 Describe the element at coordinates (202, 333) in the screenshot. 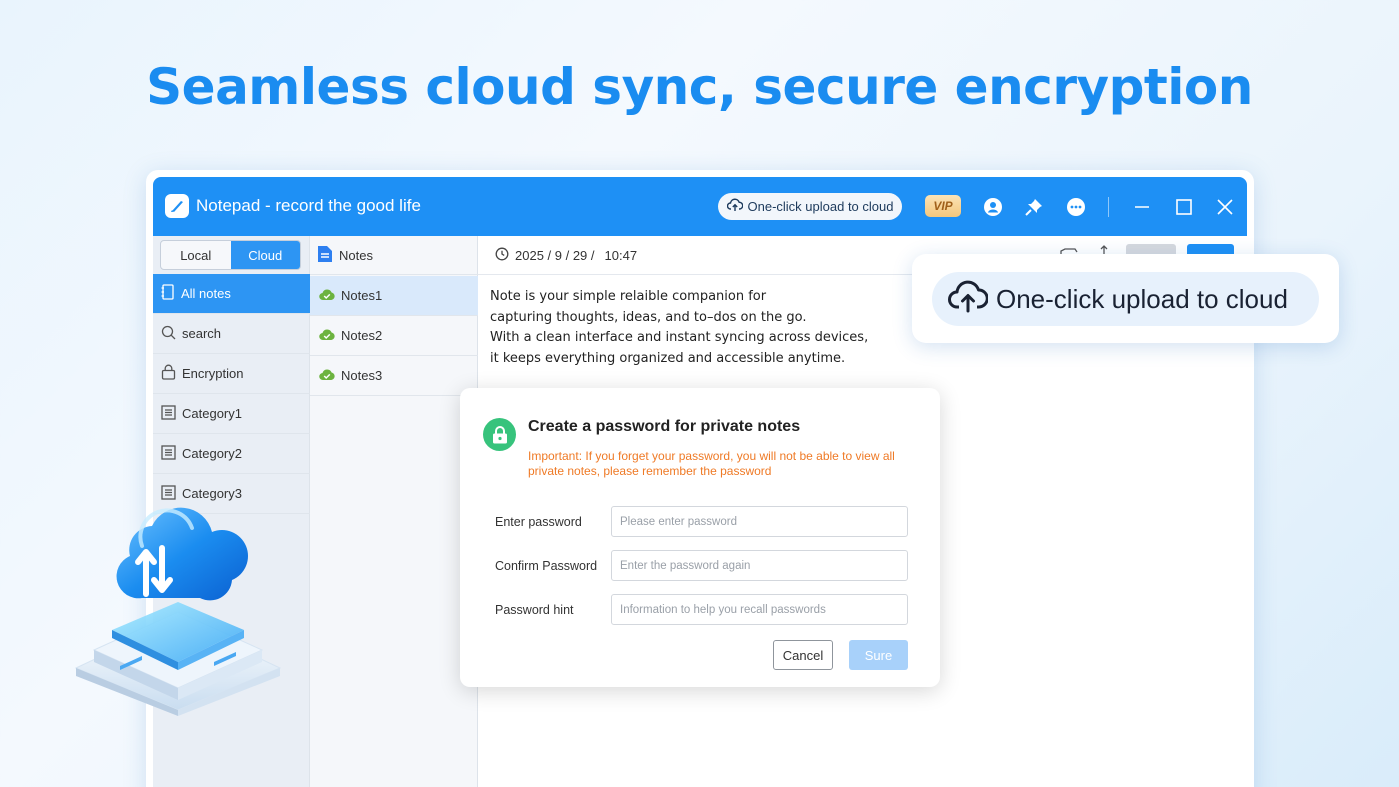

I see `sidebar-item-label: search` at that location.